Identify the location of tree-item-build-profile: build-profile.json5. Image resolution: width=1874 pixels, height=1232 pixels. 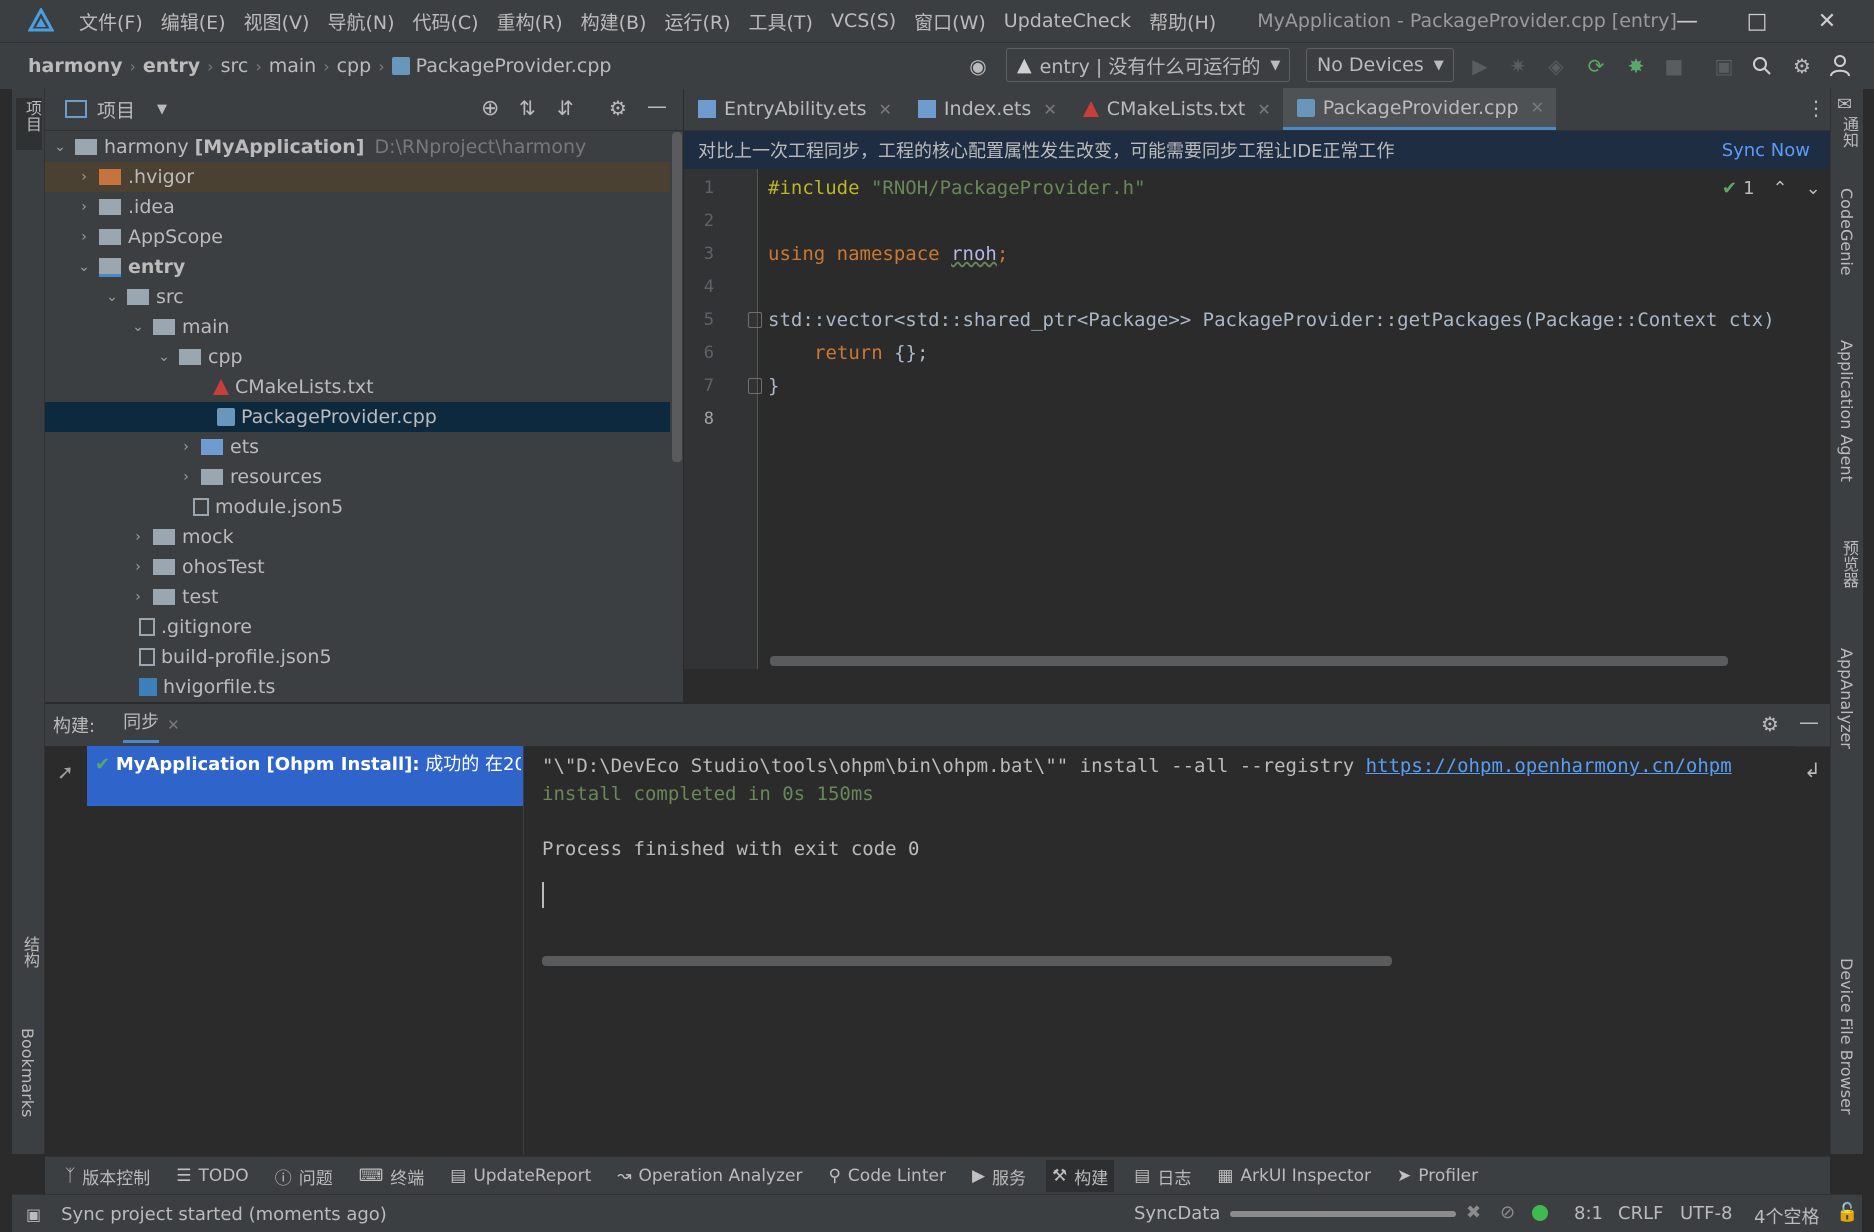
(357, 657).